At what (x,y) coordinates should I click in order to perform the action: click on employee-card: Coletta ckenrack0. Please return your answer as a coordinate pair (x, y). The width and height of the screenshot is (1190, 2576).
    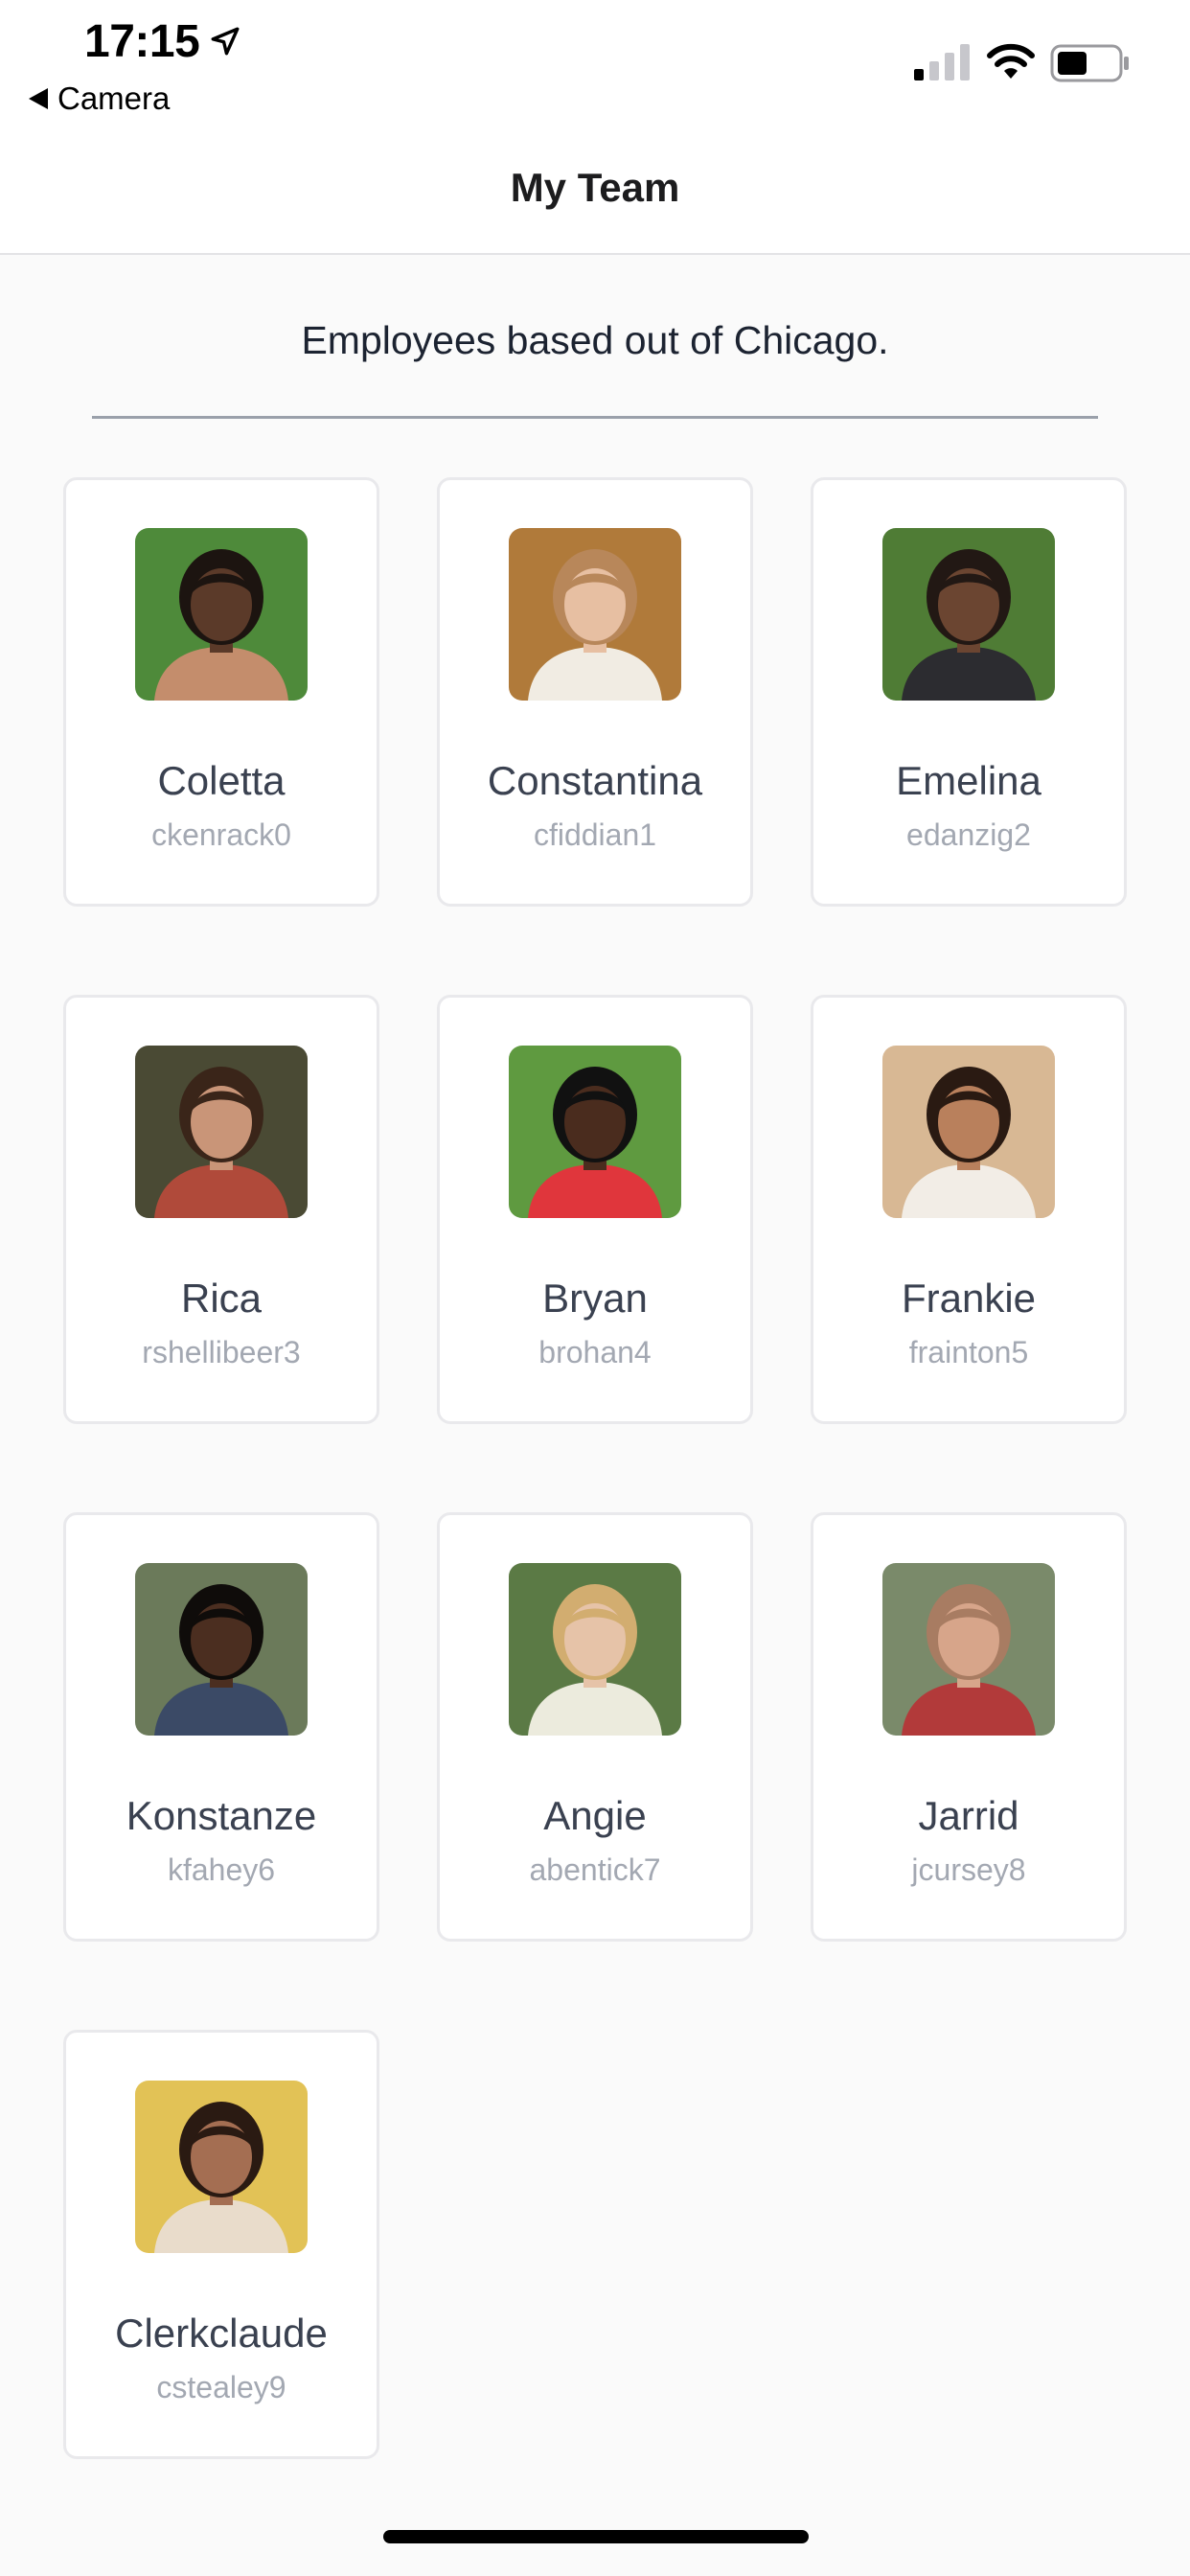
    Looking at the image, I should click on (221, 692).